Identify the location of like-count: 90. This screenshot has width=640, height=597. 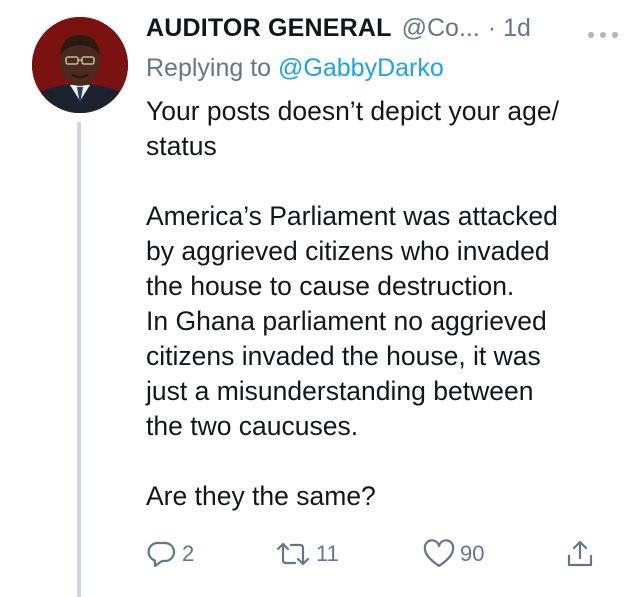
(472, 553).